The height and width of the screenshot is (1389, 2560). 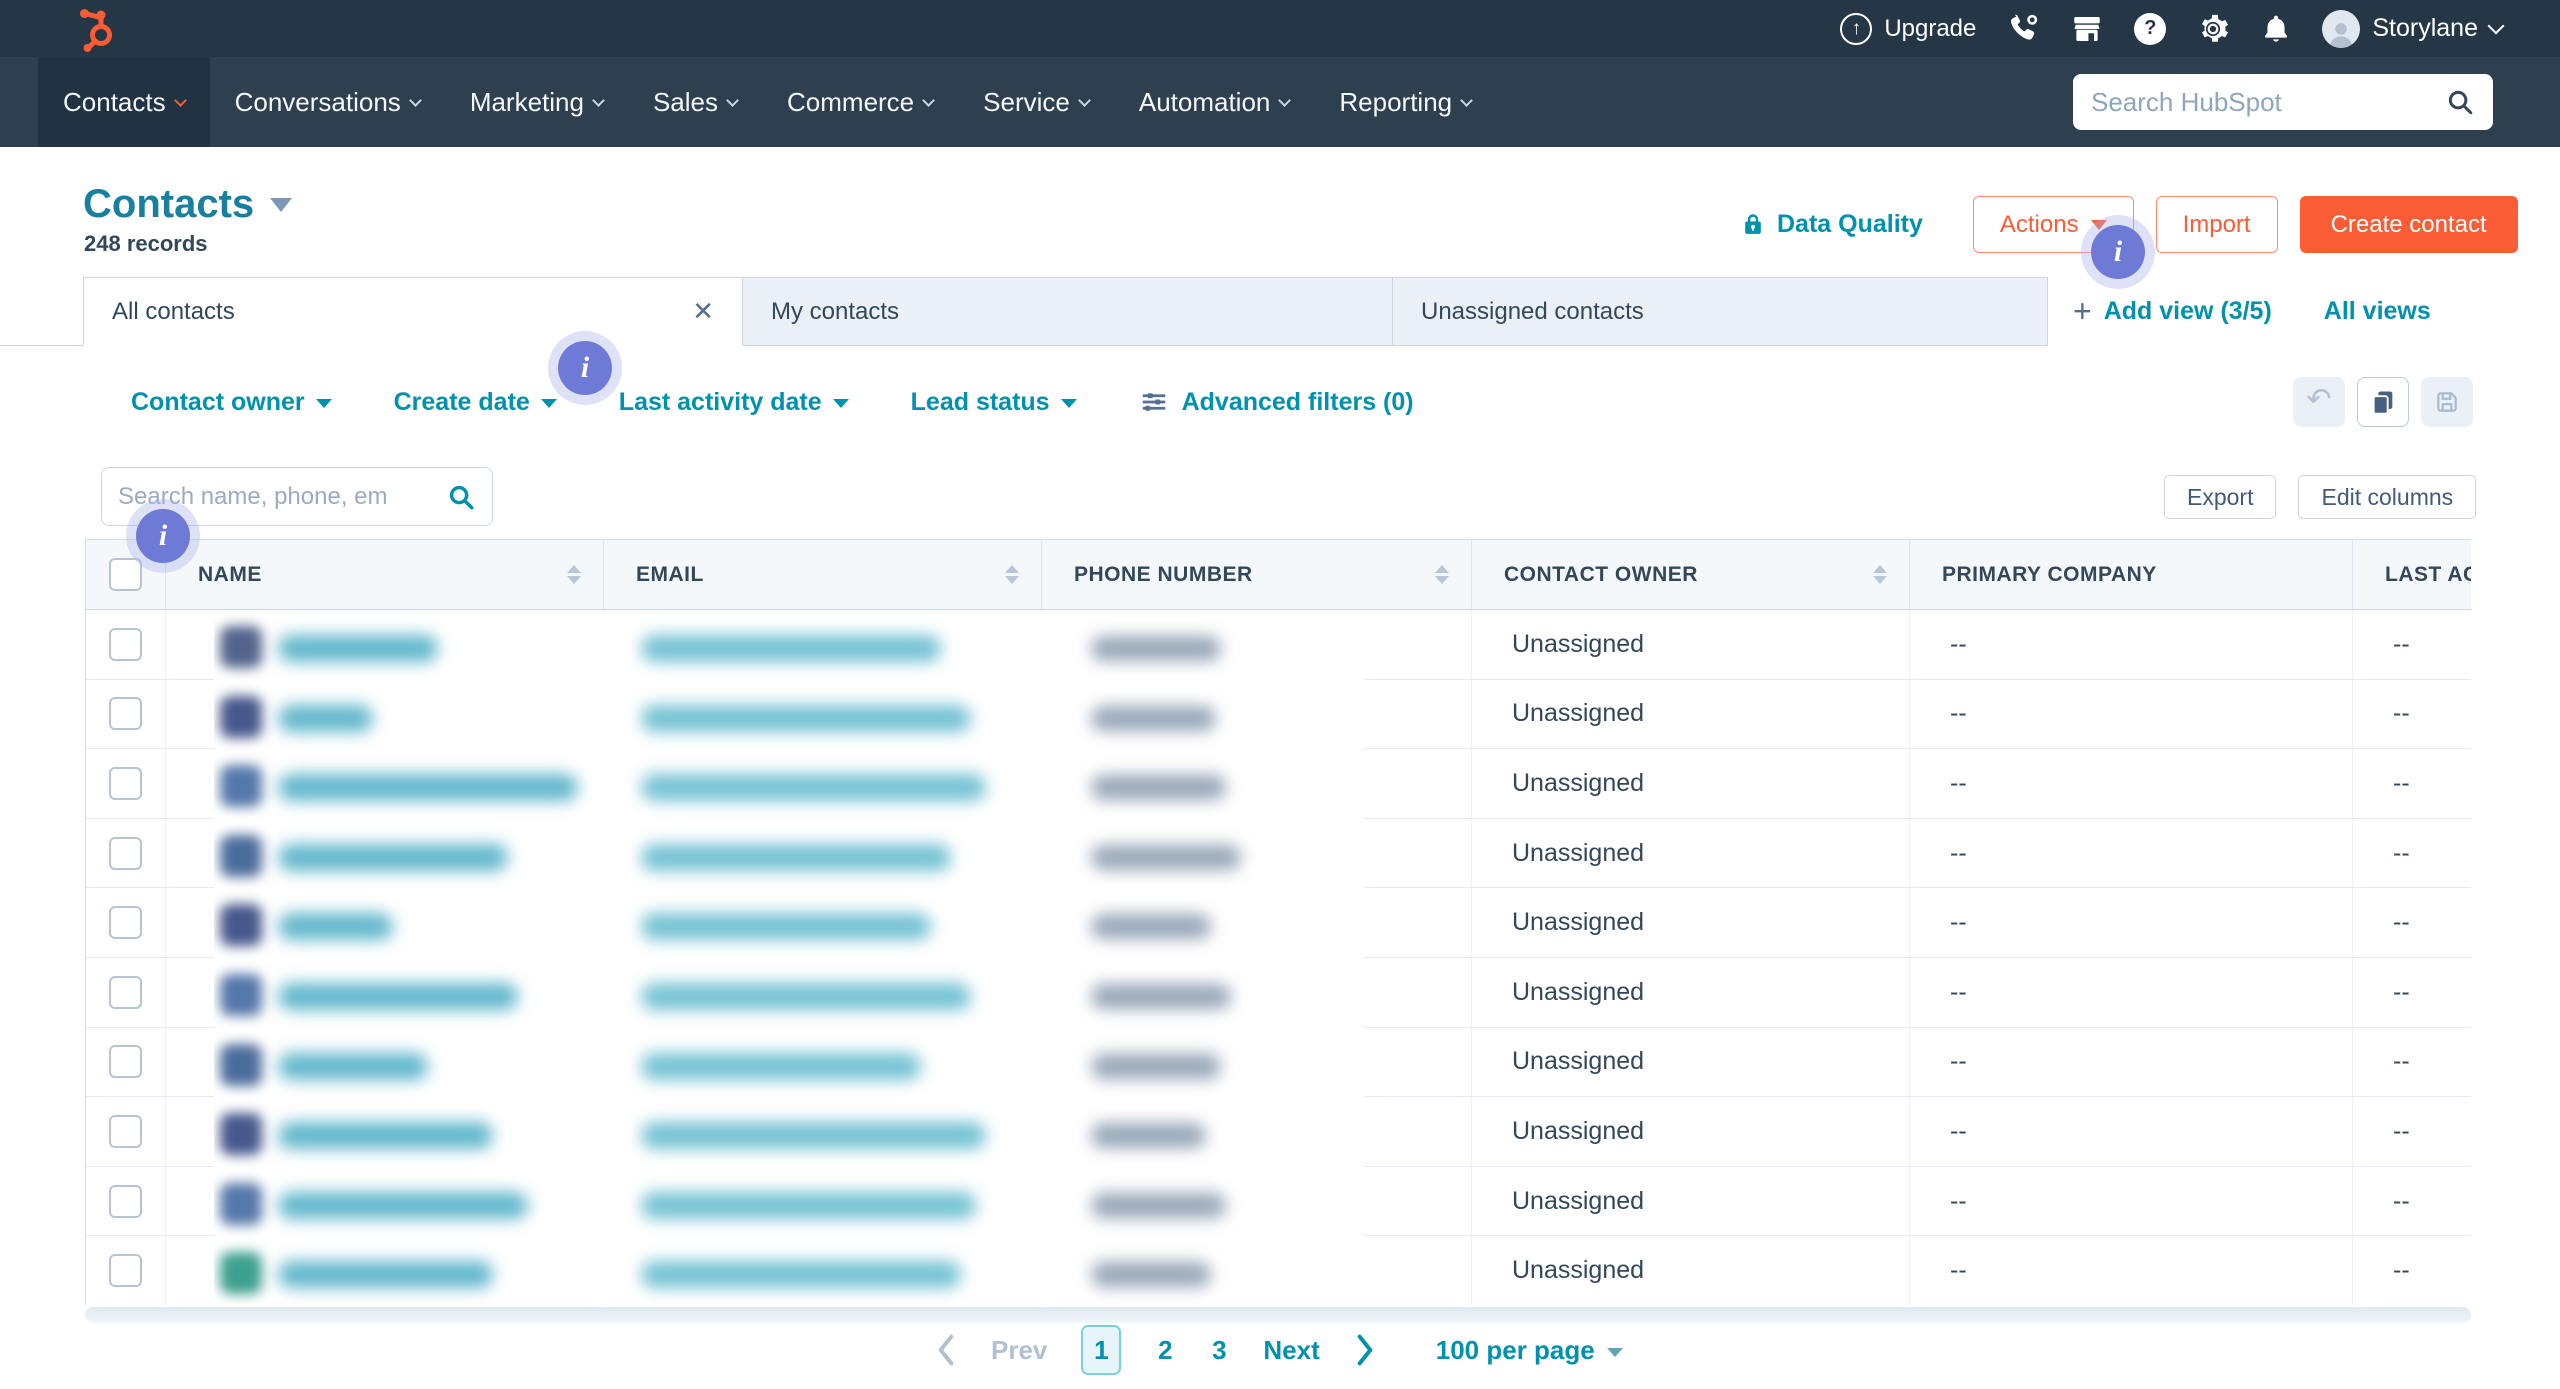 What do you see at coordinates (2387, 497) in the screenshot?
I see `edit-columns-button: Edit columns` at bounding box center [2387, 497].